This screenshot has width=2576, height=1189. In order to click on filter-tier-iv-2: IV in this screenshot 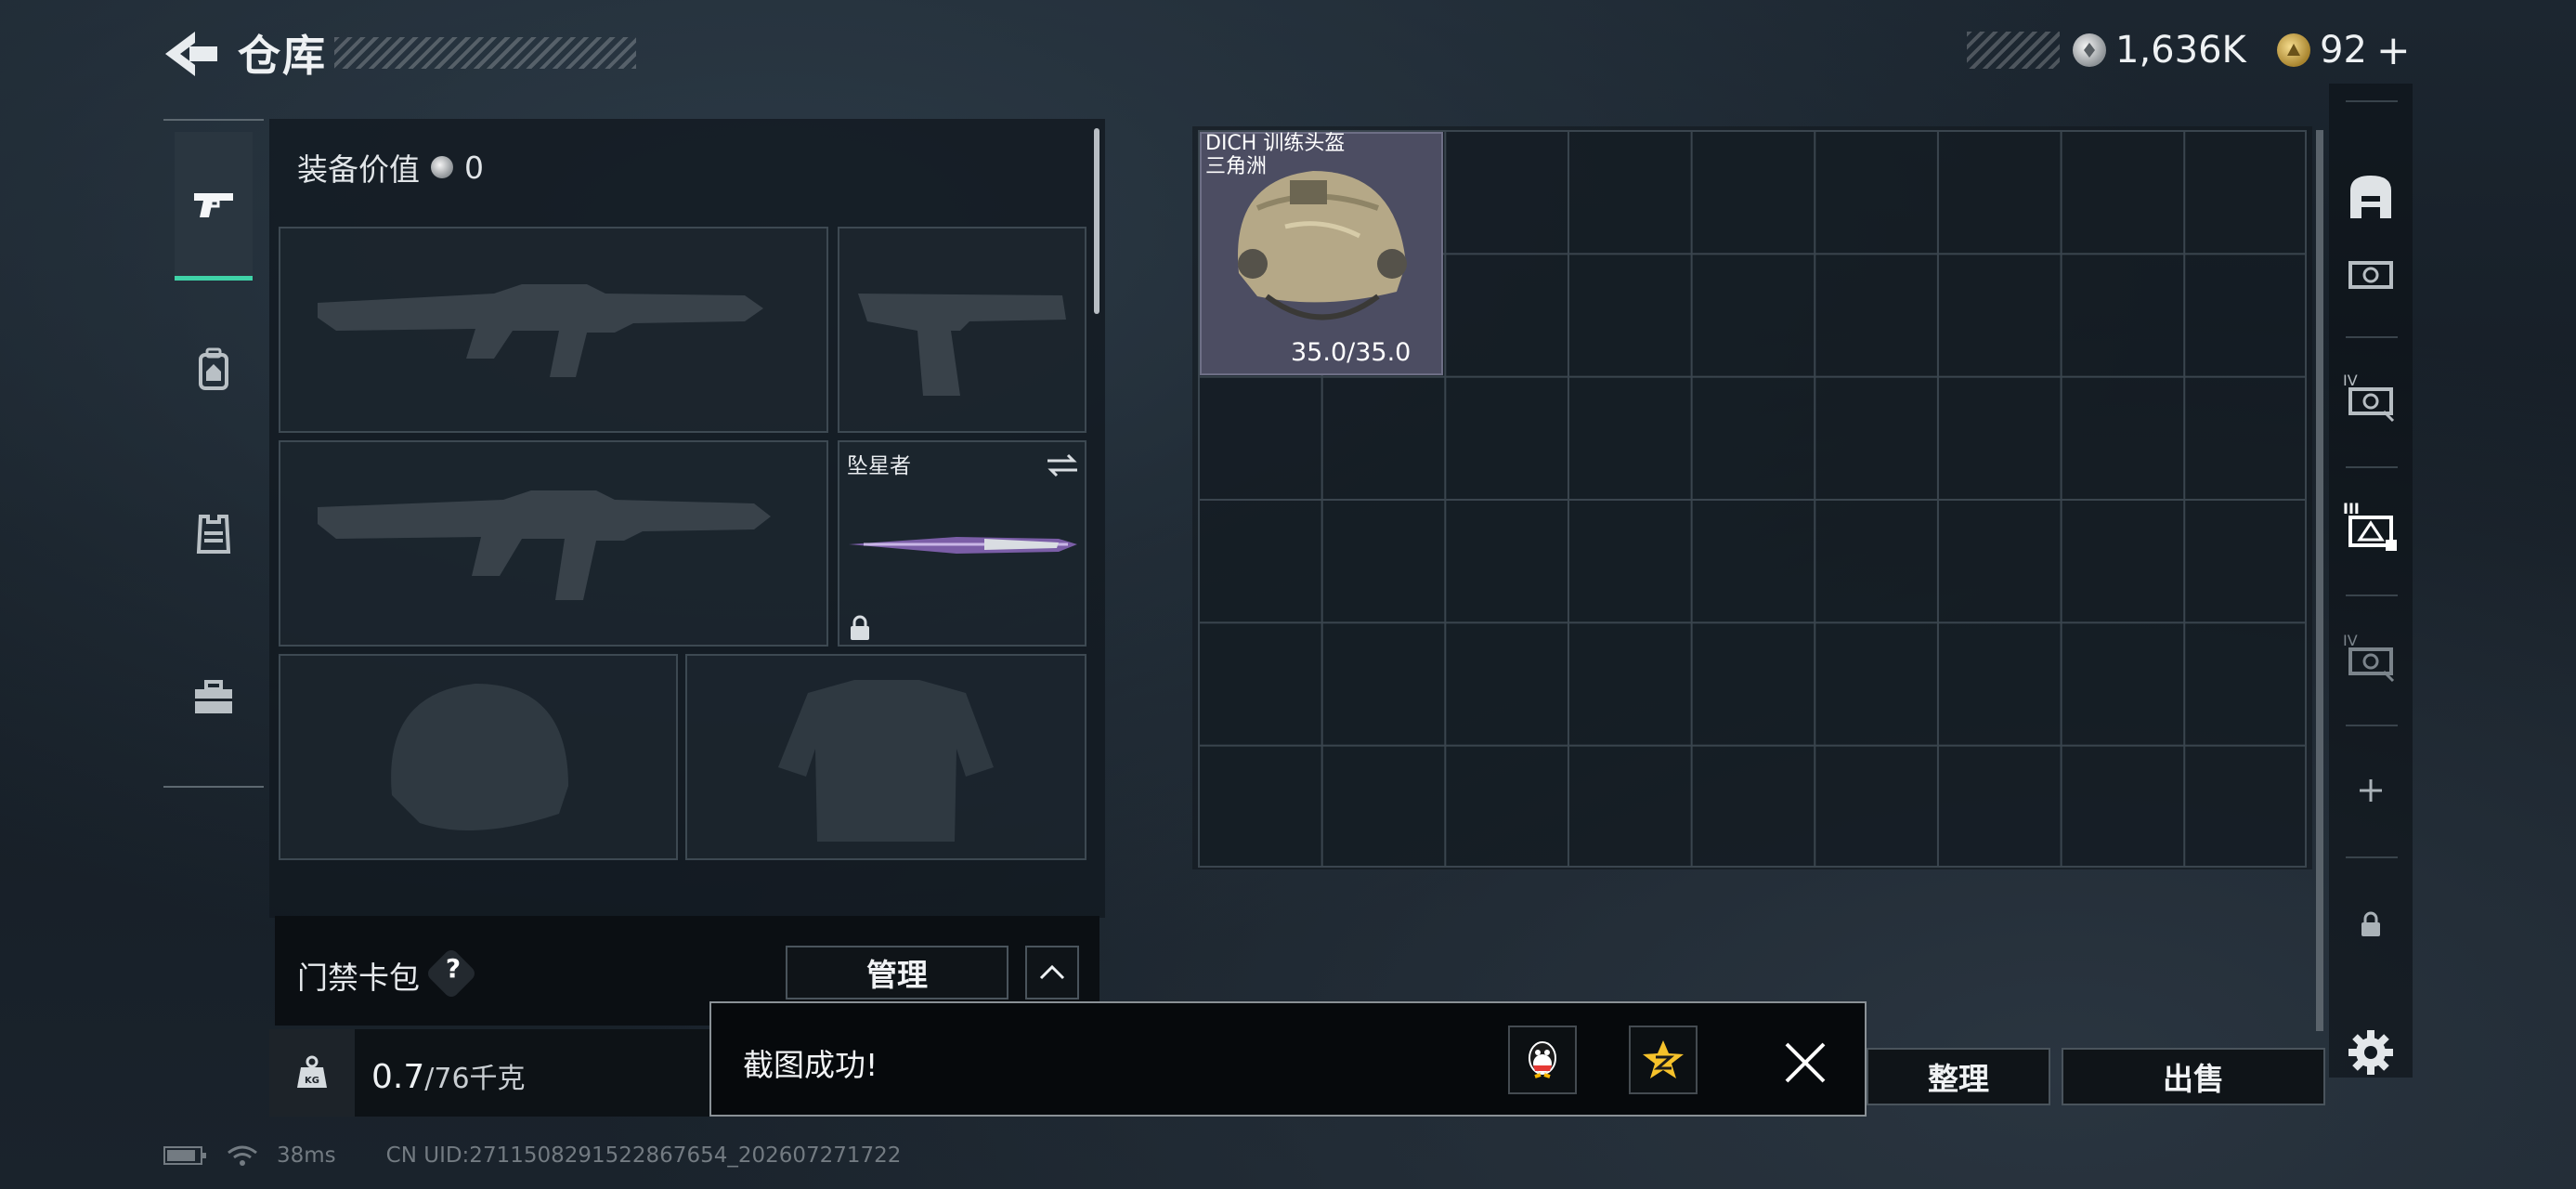, I will do `click(2370, 656)`.